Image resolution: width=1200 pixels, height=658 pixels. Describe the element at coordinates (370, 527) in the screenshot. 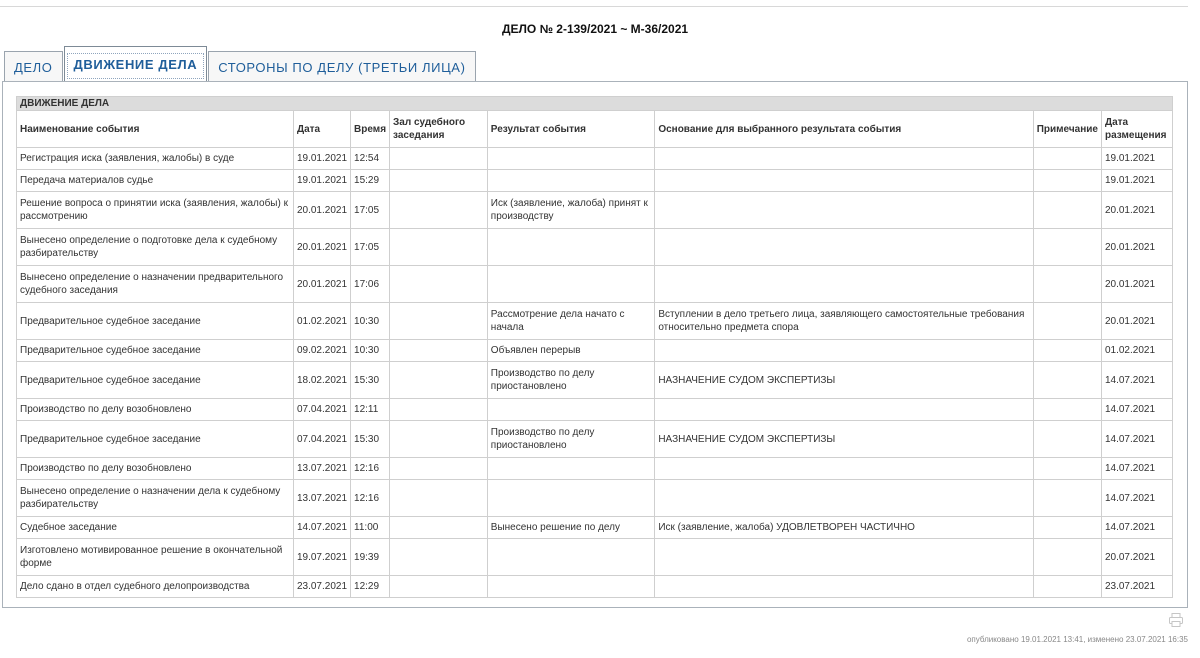

I see `cell-time: 11:00` at that location.